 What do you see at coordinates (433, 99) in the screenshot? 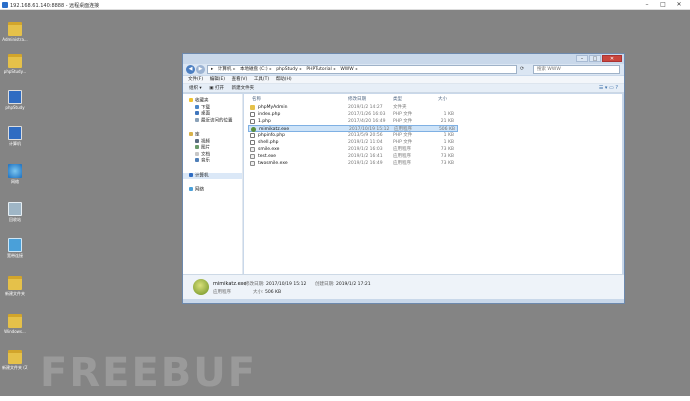
I see `column-headers: 名称 修改日期 类型 大小` at bounding box center [433, 99].